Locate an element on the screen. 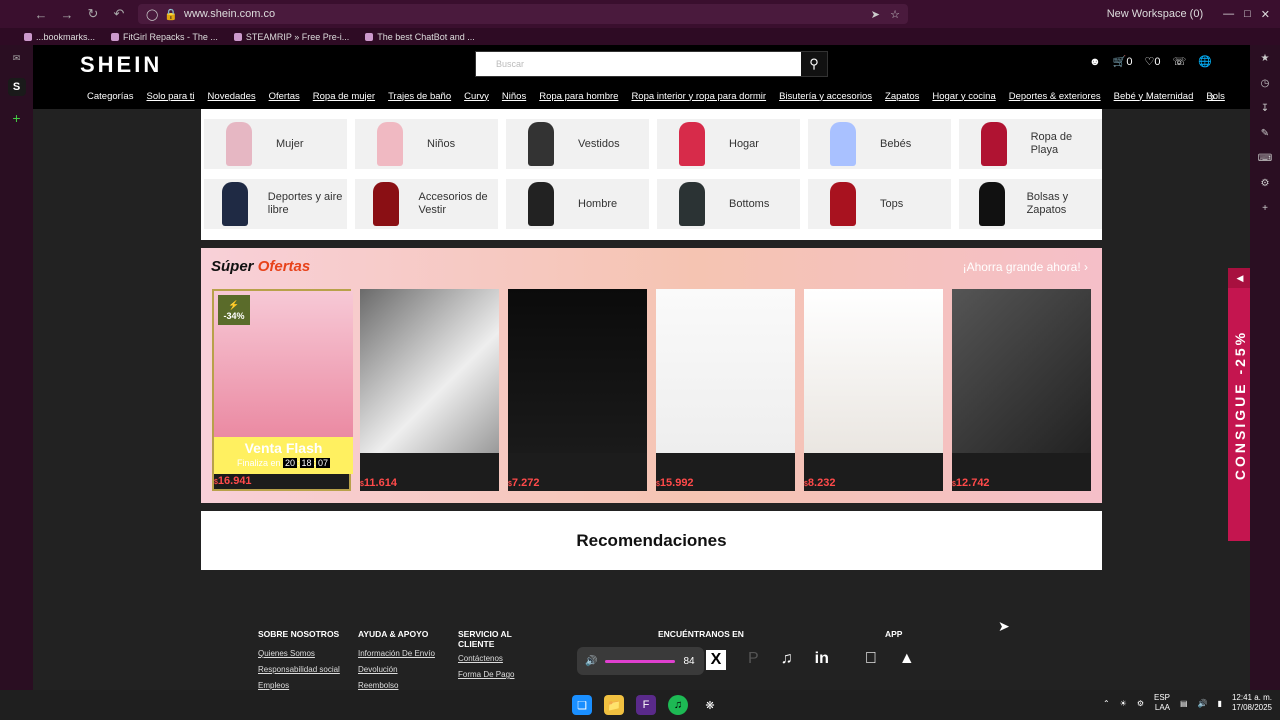 The image size is (1280, 720). browser-app-icon: F is located at coordinates (646, 705).